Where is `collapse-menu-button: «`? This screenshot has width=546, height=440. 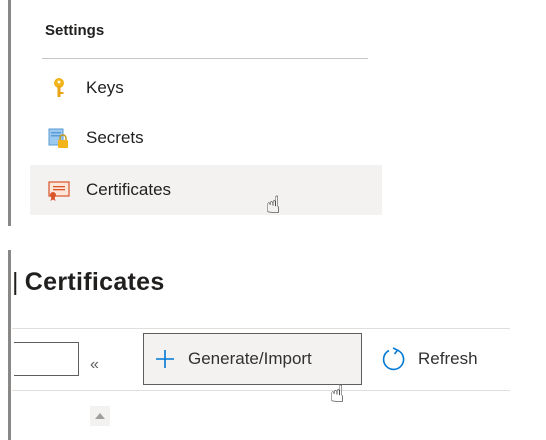
collapse-menu-button: « is located at coordinates (94, 365).